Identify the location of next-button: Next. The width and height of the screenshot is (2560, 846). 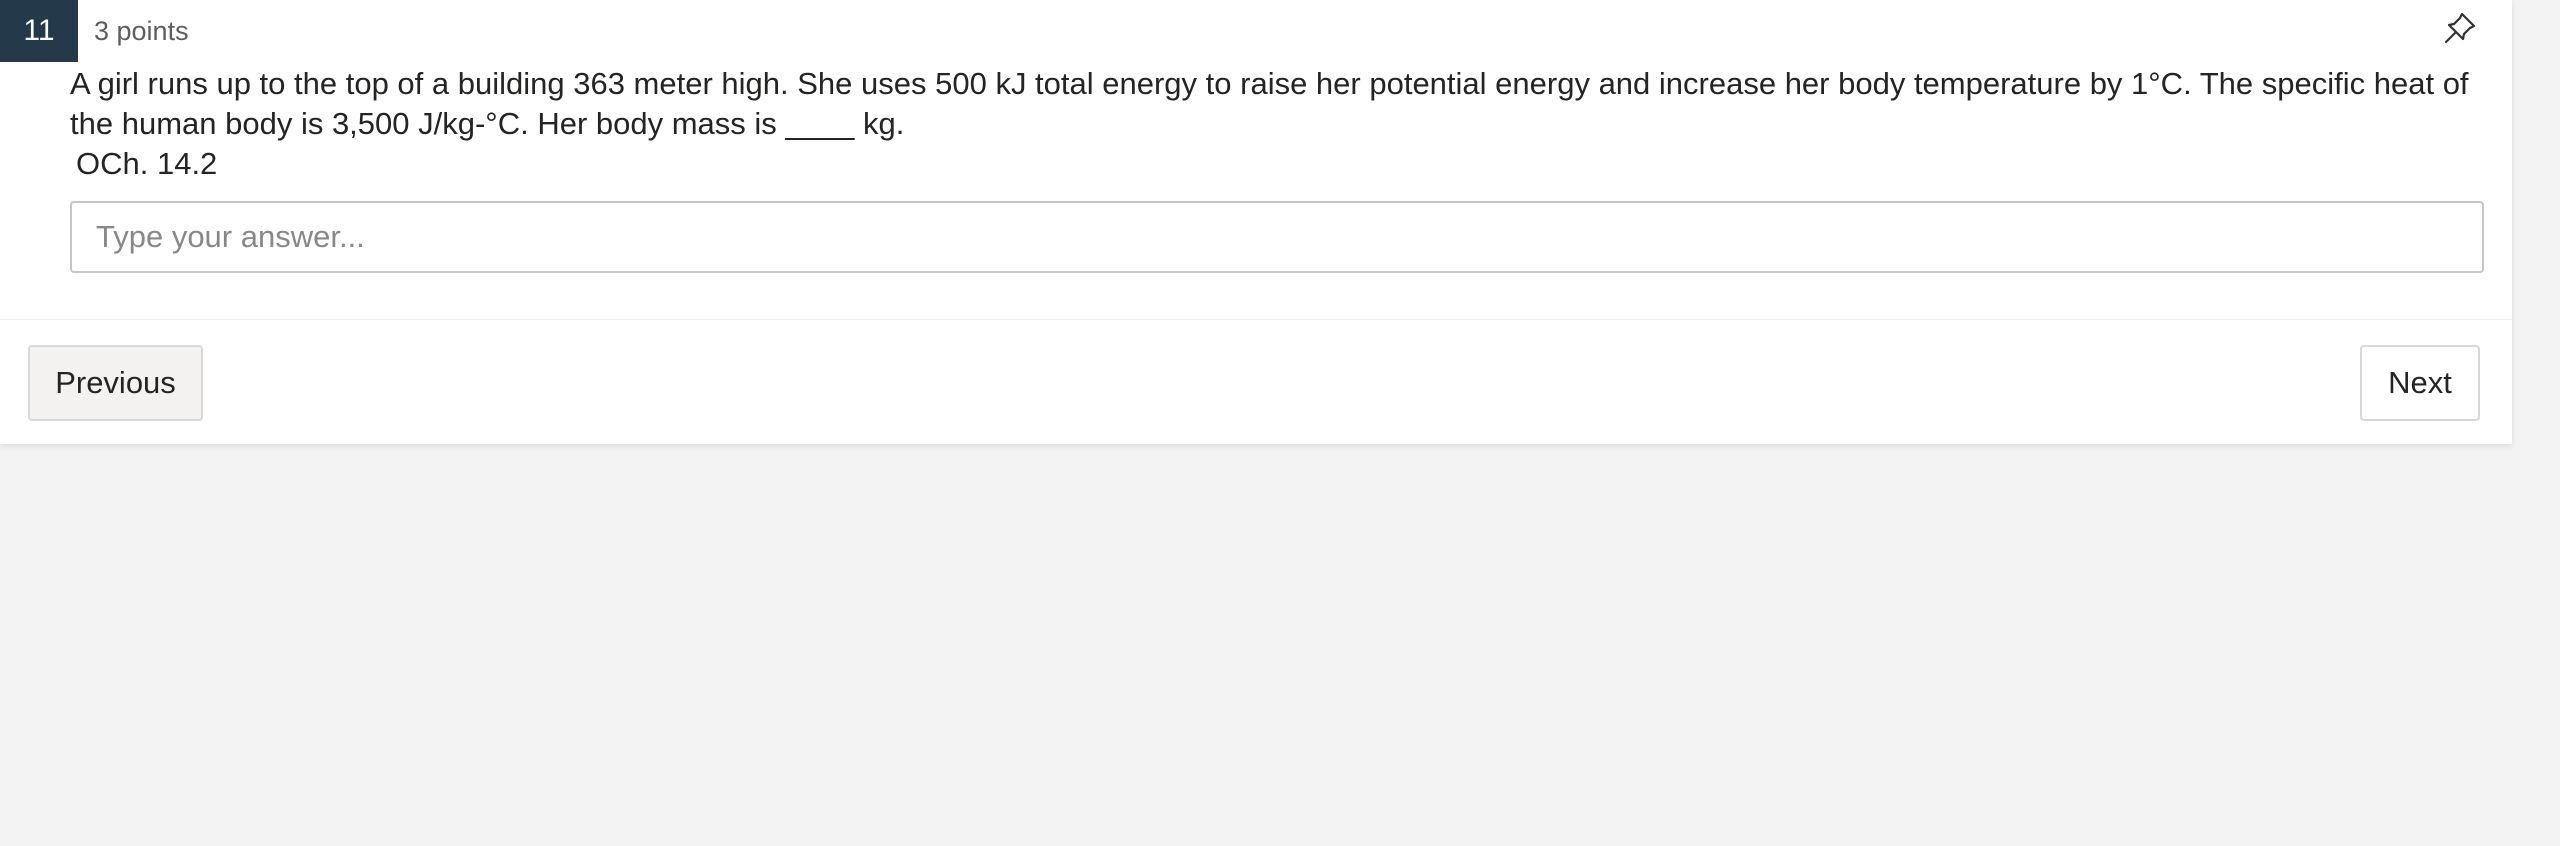
(2420, 383).